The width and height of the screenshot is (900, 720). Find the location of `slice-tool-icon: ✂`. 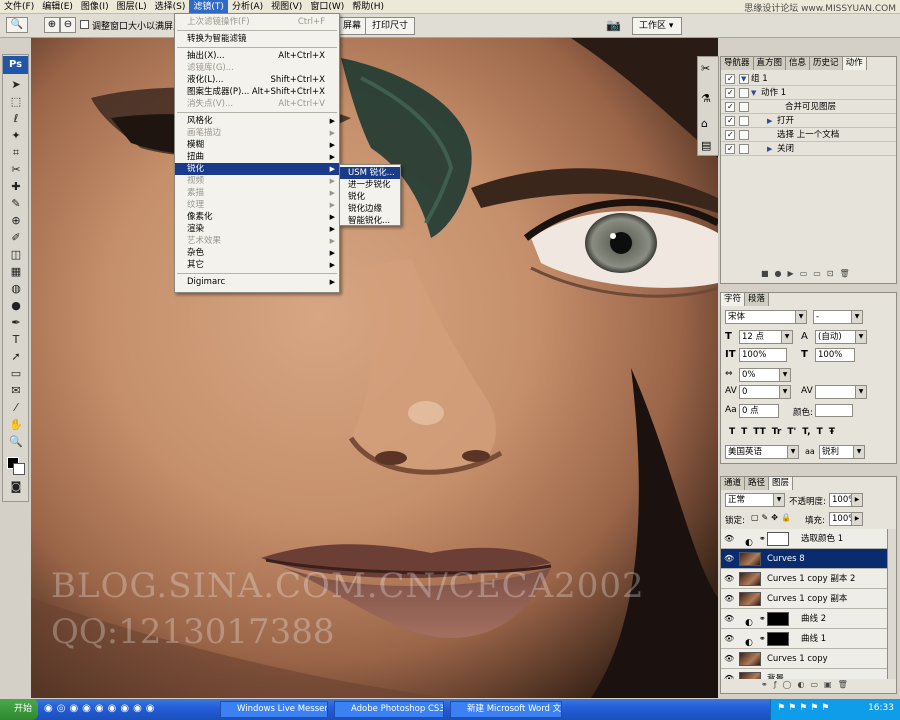

slice-tool-icon: ✂ is located at coordinates (16, 170).